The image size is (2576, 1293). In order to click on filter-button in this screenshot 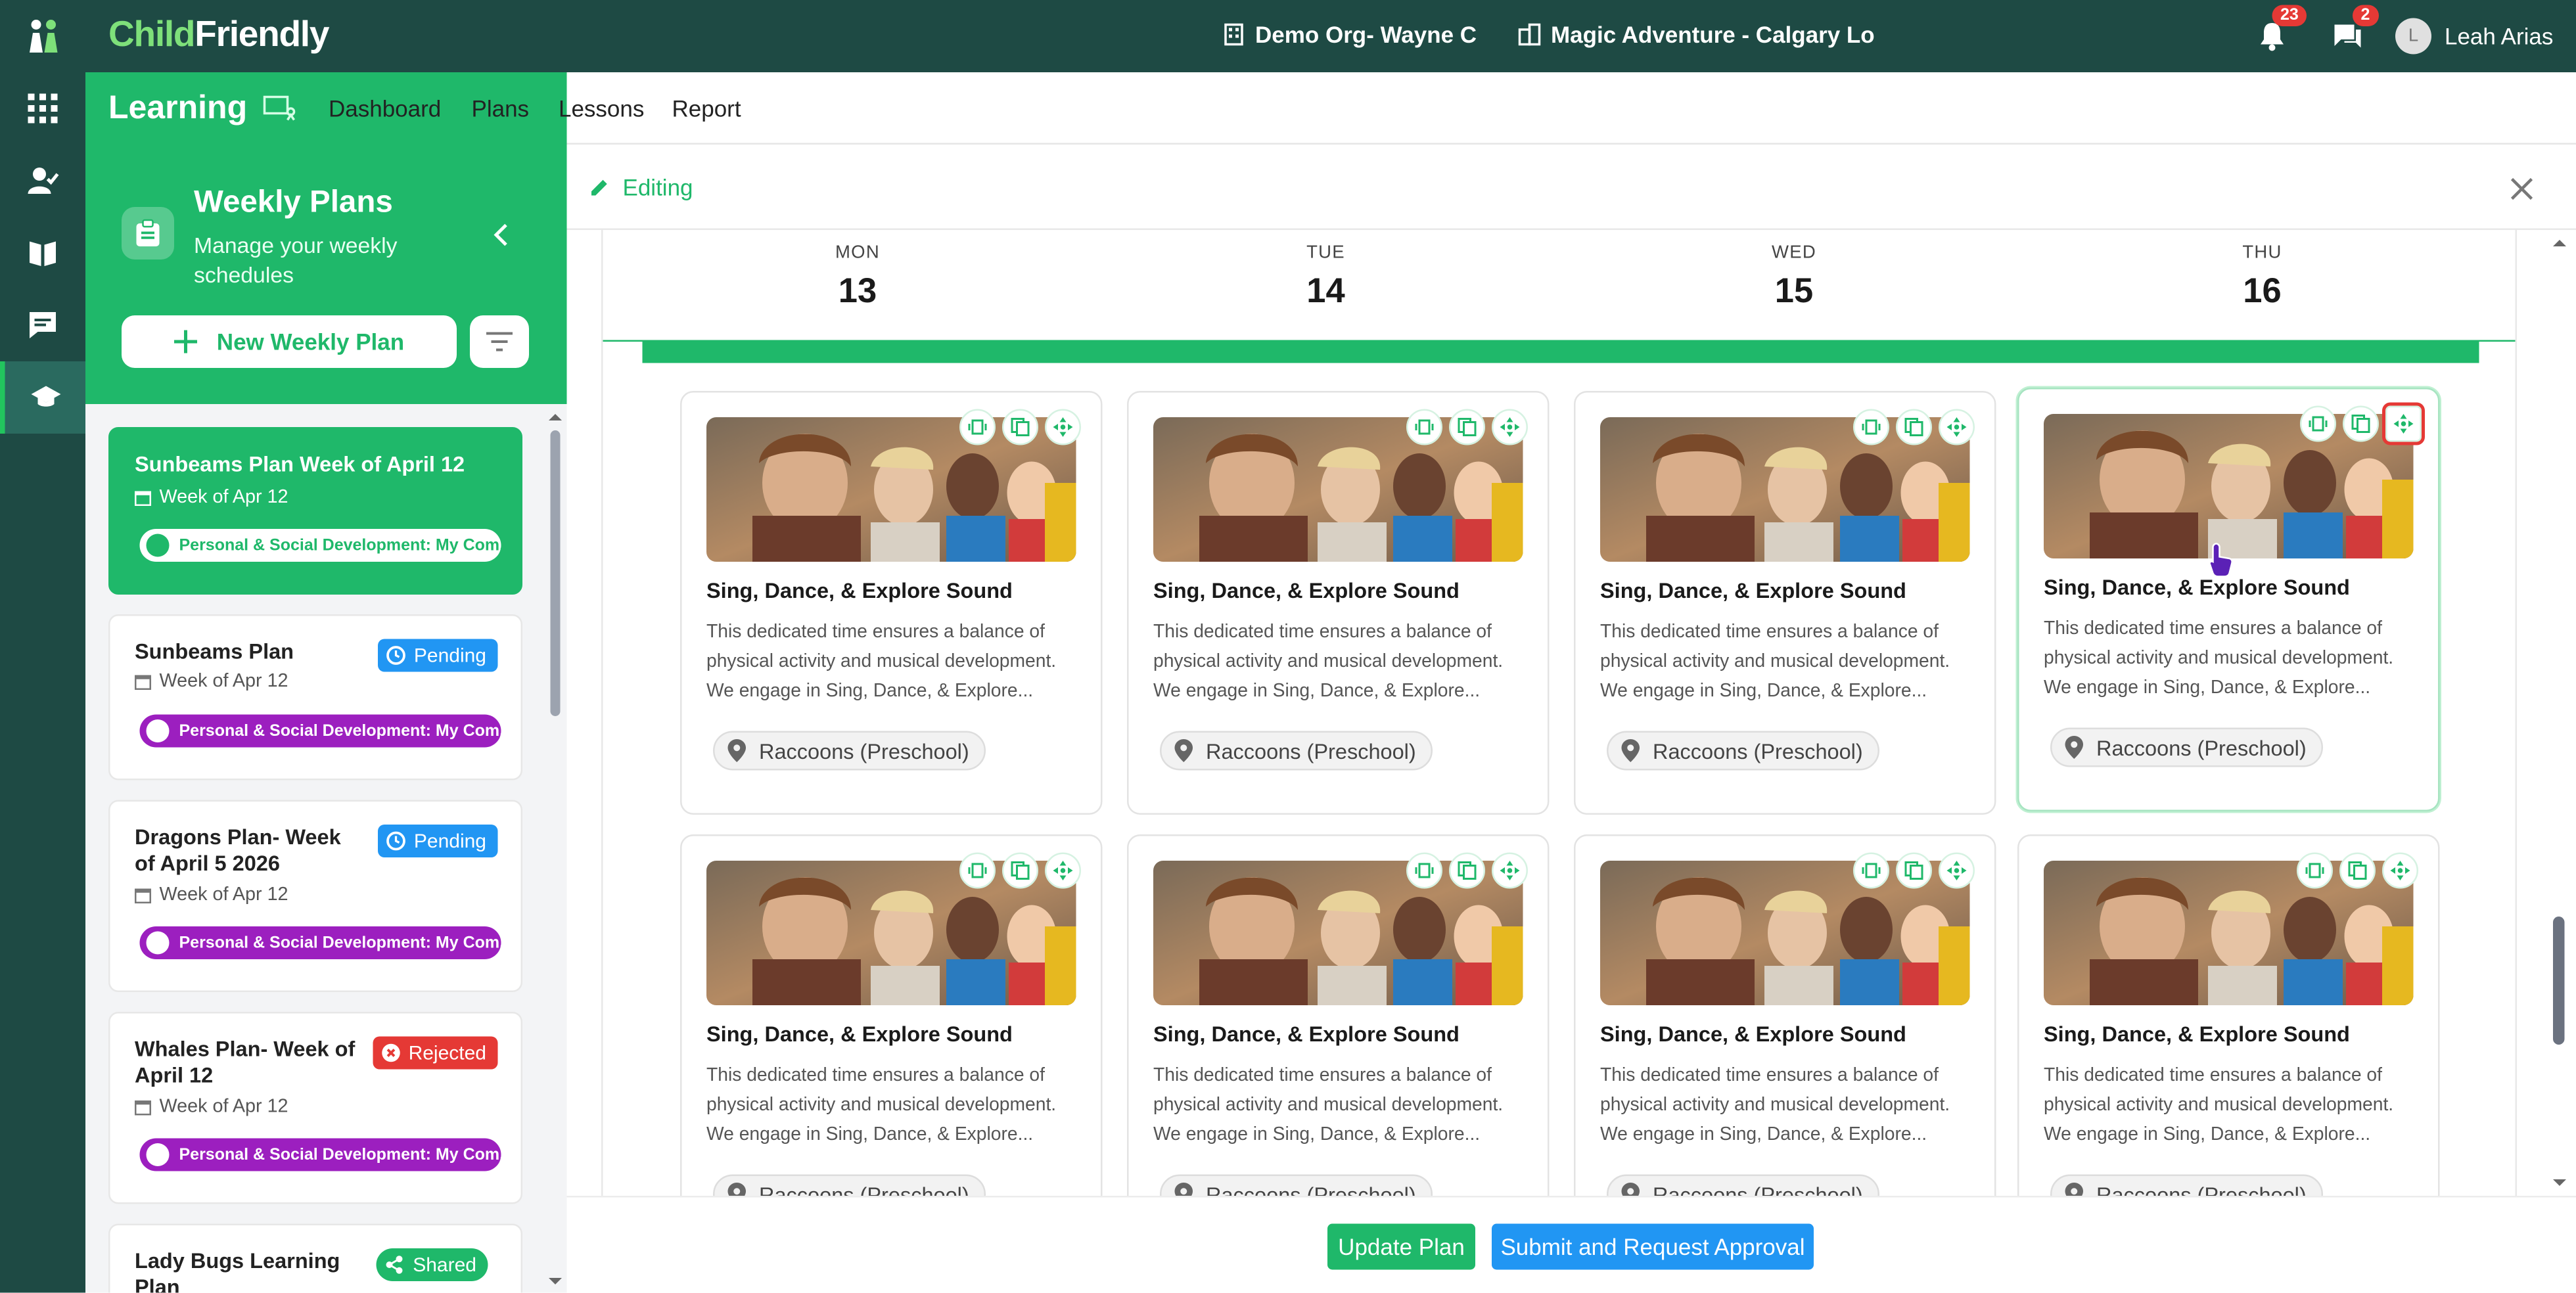, I will do `click(500, 341)`.